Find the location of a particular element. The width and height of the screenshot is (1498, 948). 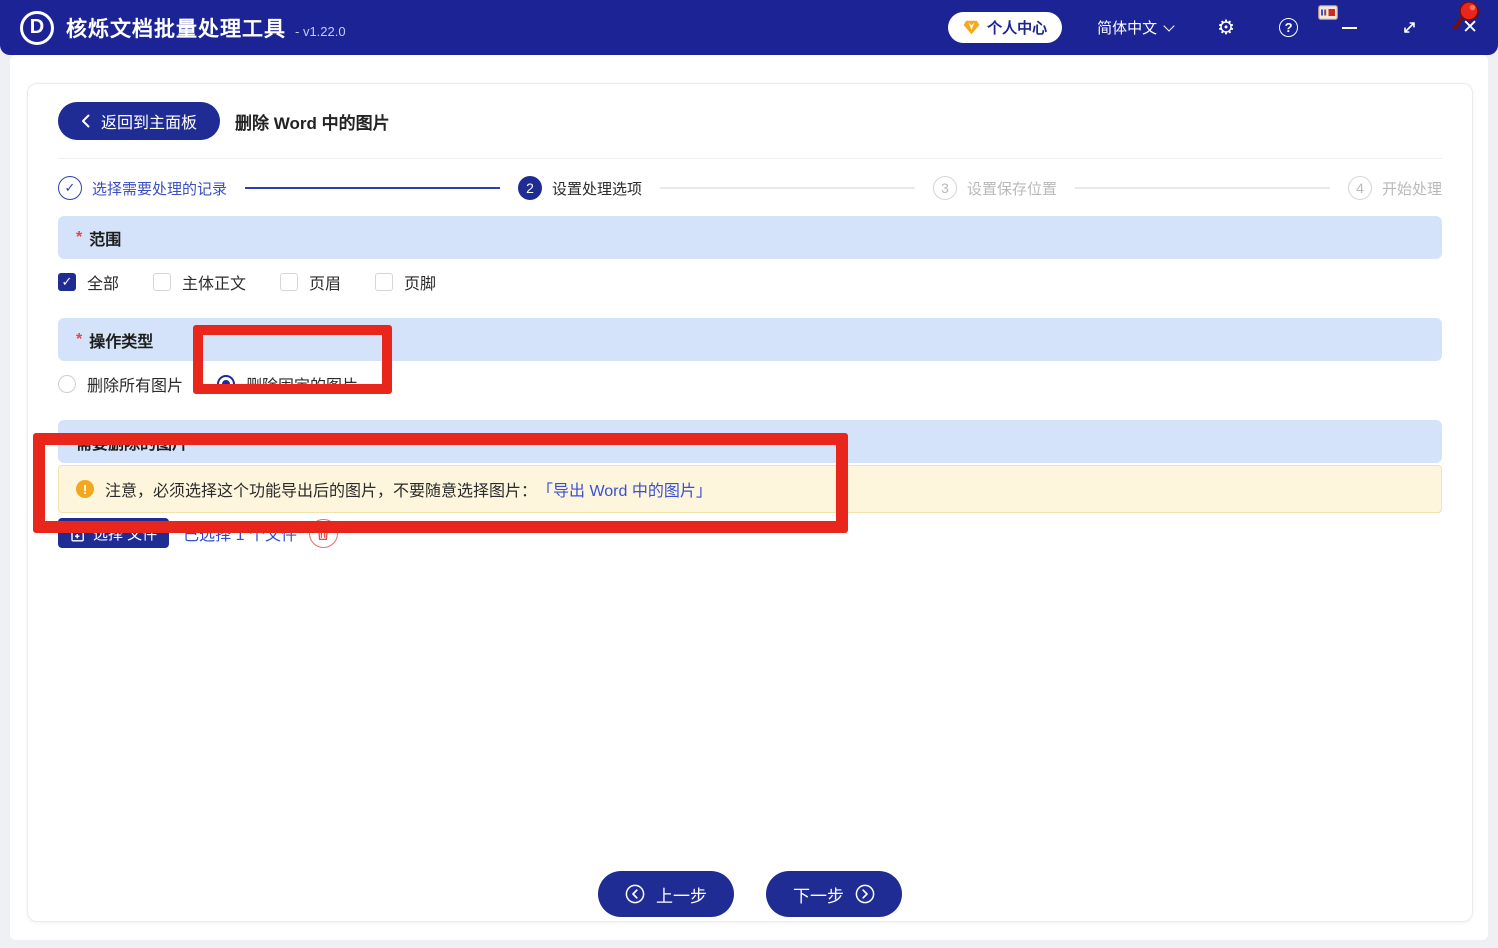

step-3-number: 3 is located at coordinates (945, 188).